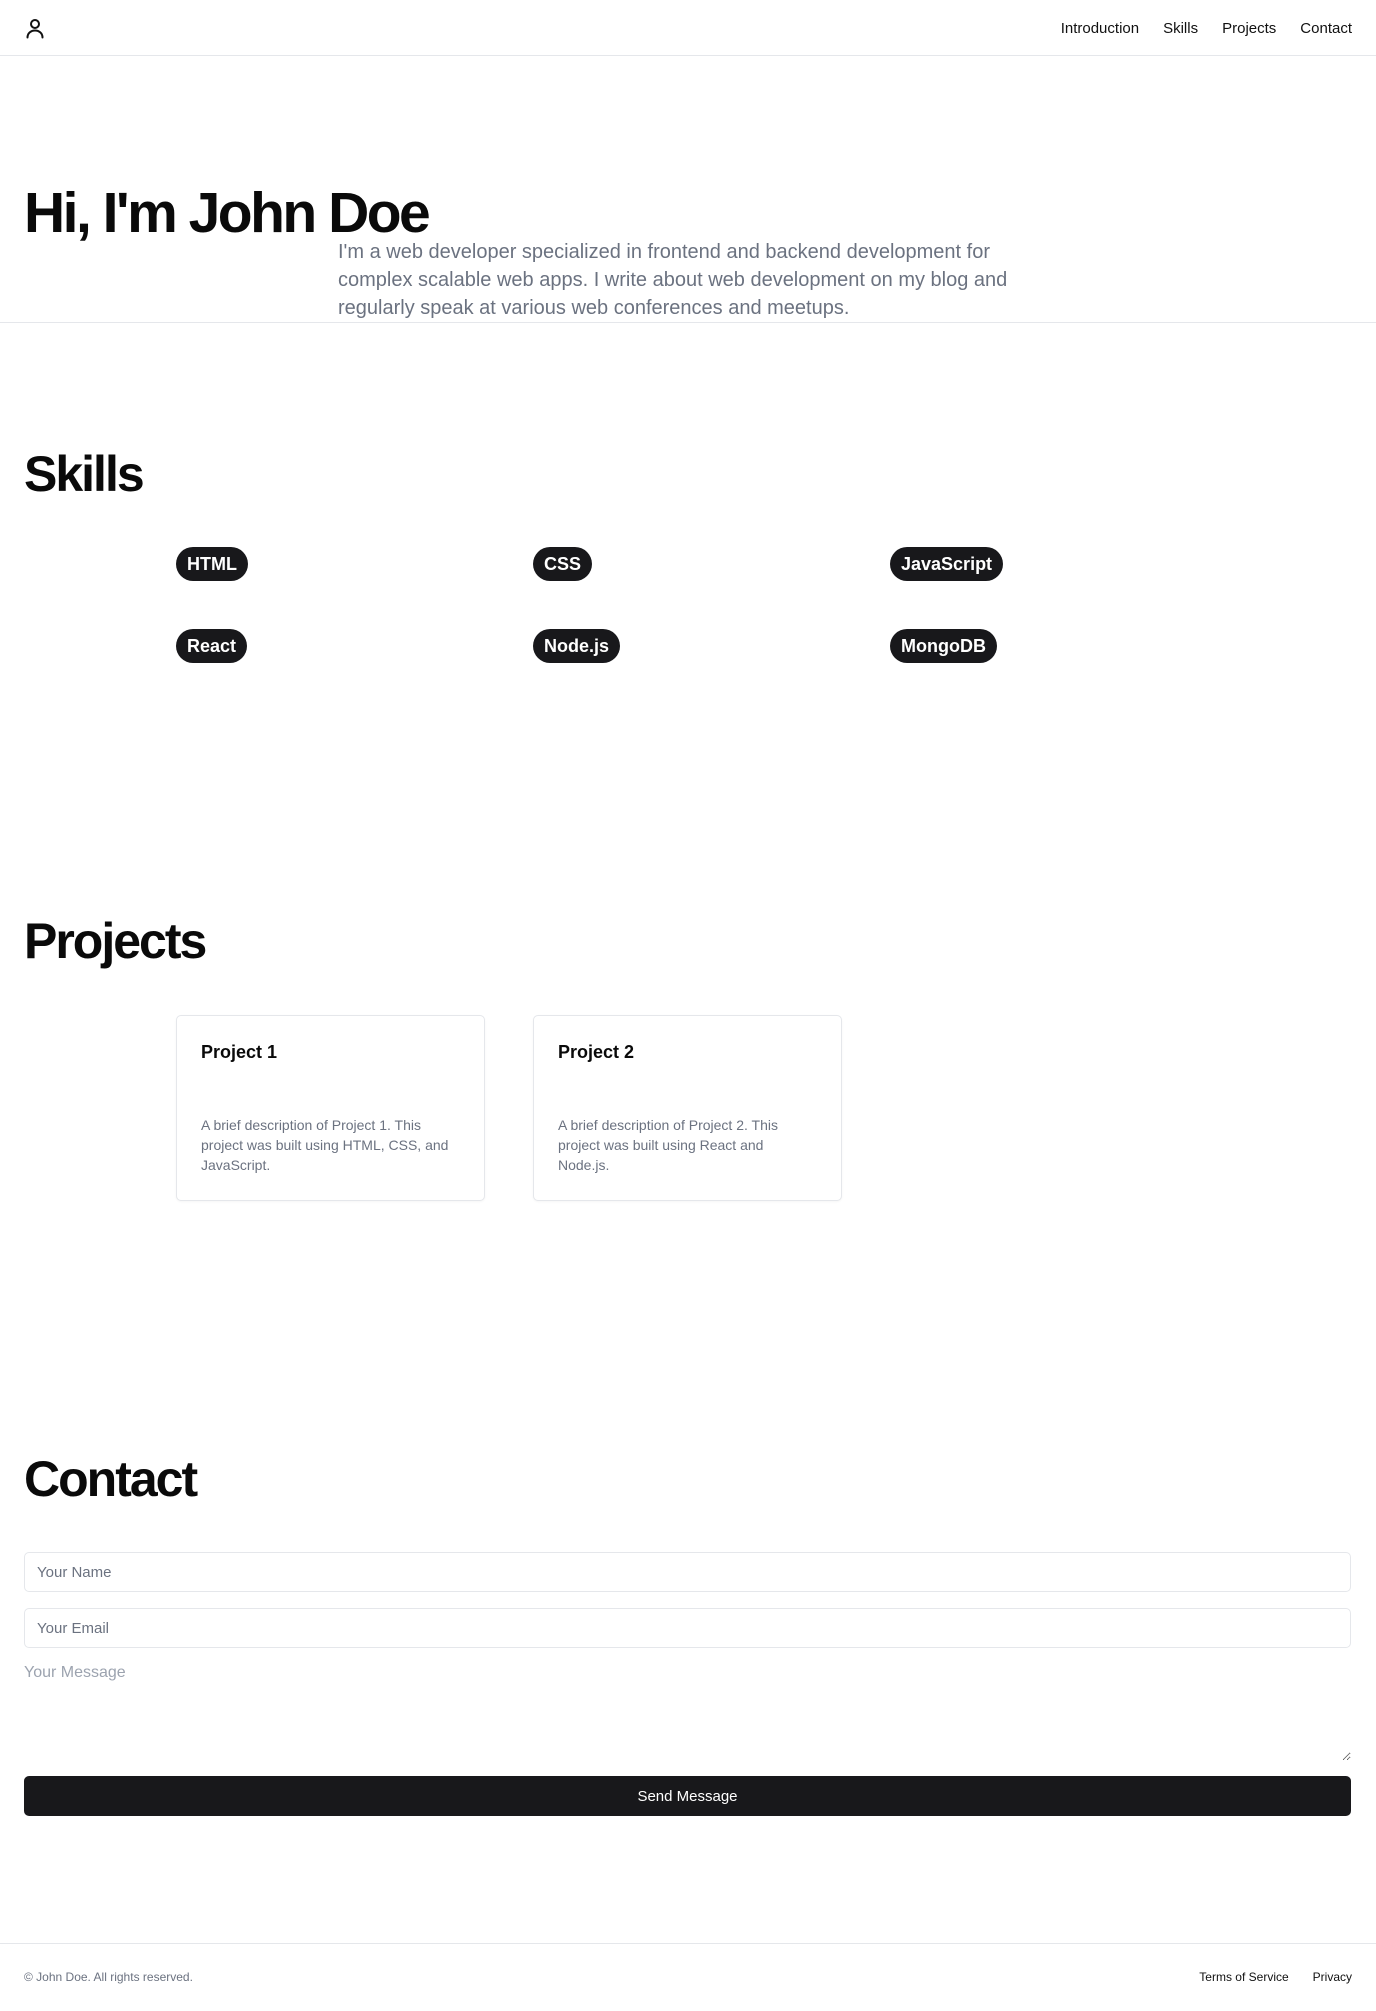  Describe the element at coordinates (212, 564) in the screenshot. I see `skill-badge: HTML` at that location.